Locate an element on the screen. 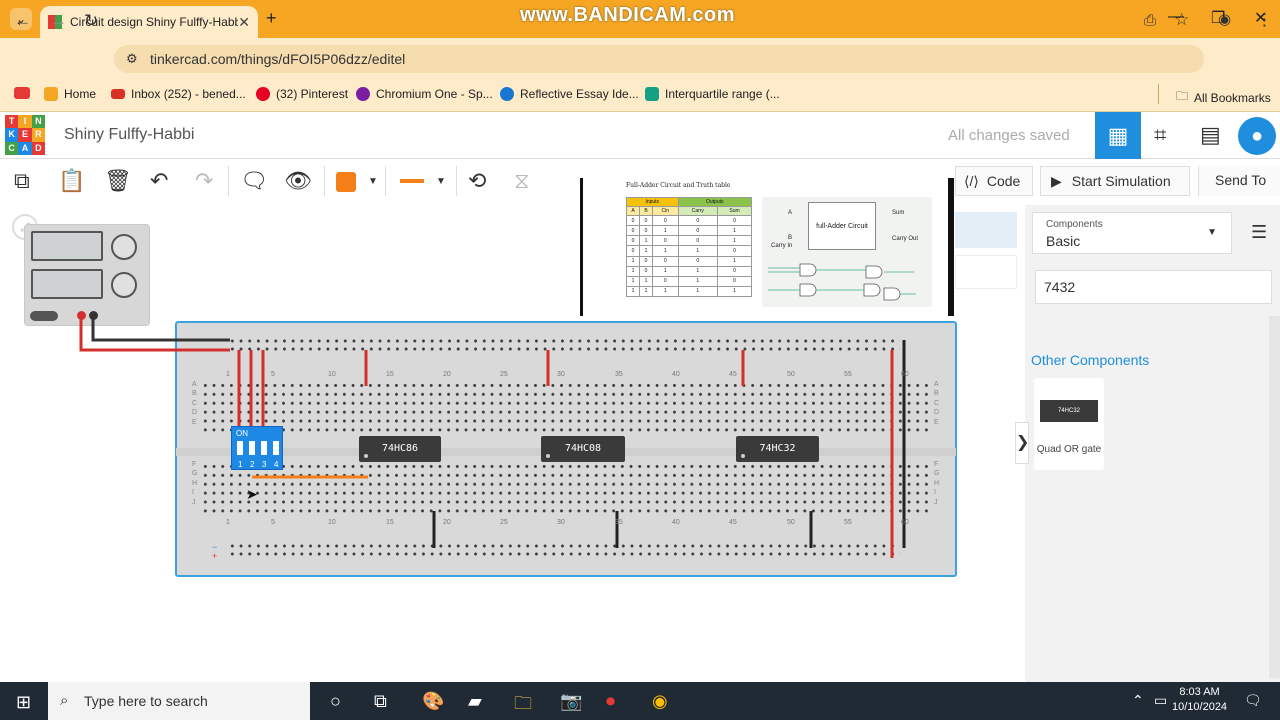 This screenshot has height=720, width=1280. chip-74hc08: 74HC08 is located at coordinates (583, 449).